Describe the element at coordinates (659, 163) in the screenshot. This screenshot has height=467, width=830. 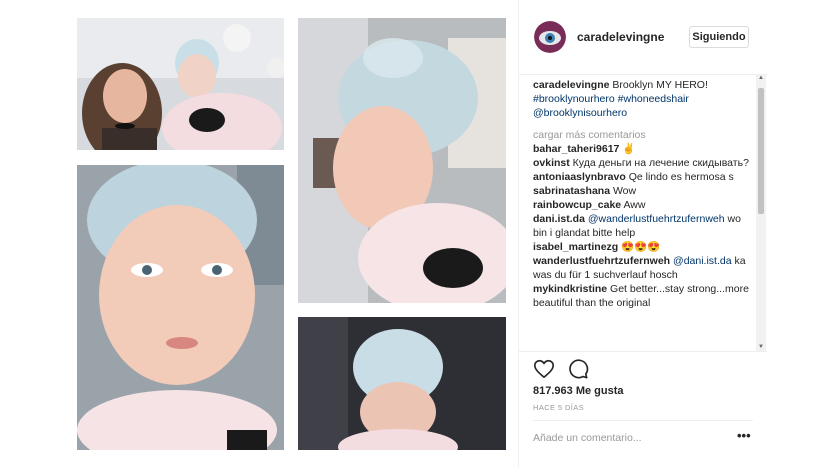
I see `comment-text: Куда деньги на лечение скидывать?` at that location.